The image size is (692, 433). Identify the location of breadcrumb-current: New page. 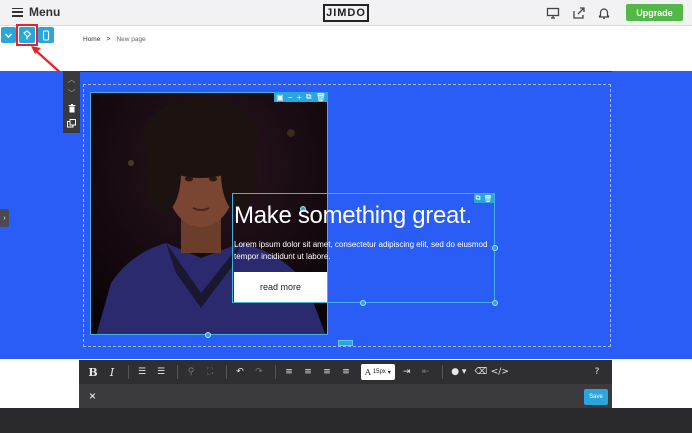
(131, 39).